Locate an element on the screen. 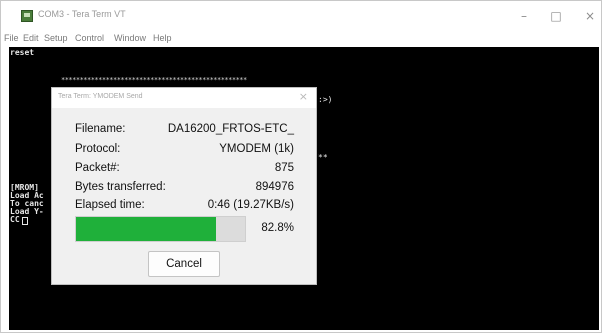 The width and height of the screenshot is (602, 333). menu-bar: File Edit Setup Control Window Help is located at coordinates (301, 39).